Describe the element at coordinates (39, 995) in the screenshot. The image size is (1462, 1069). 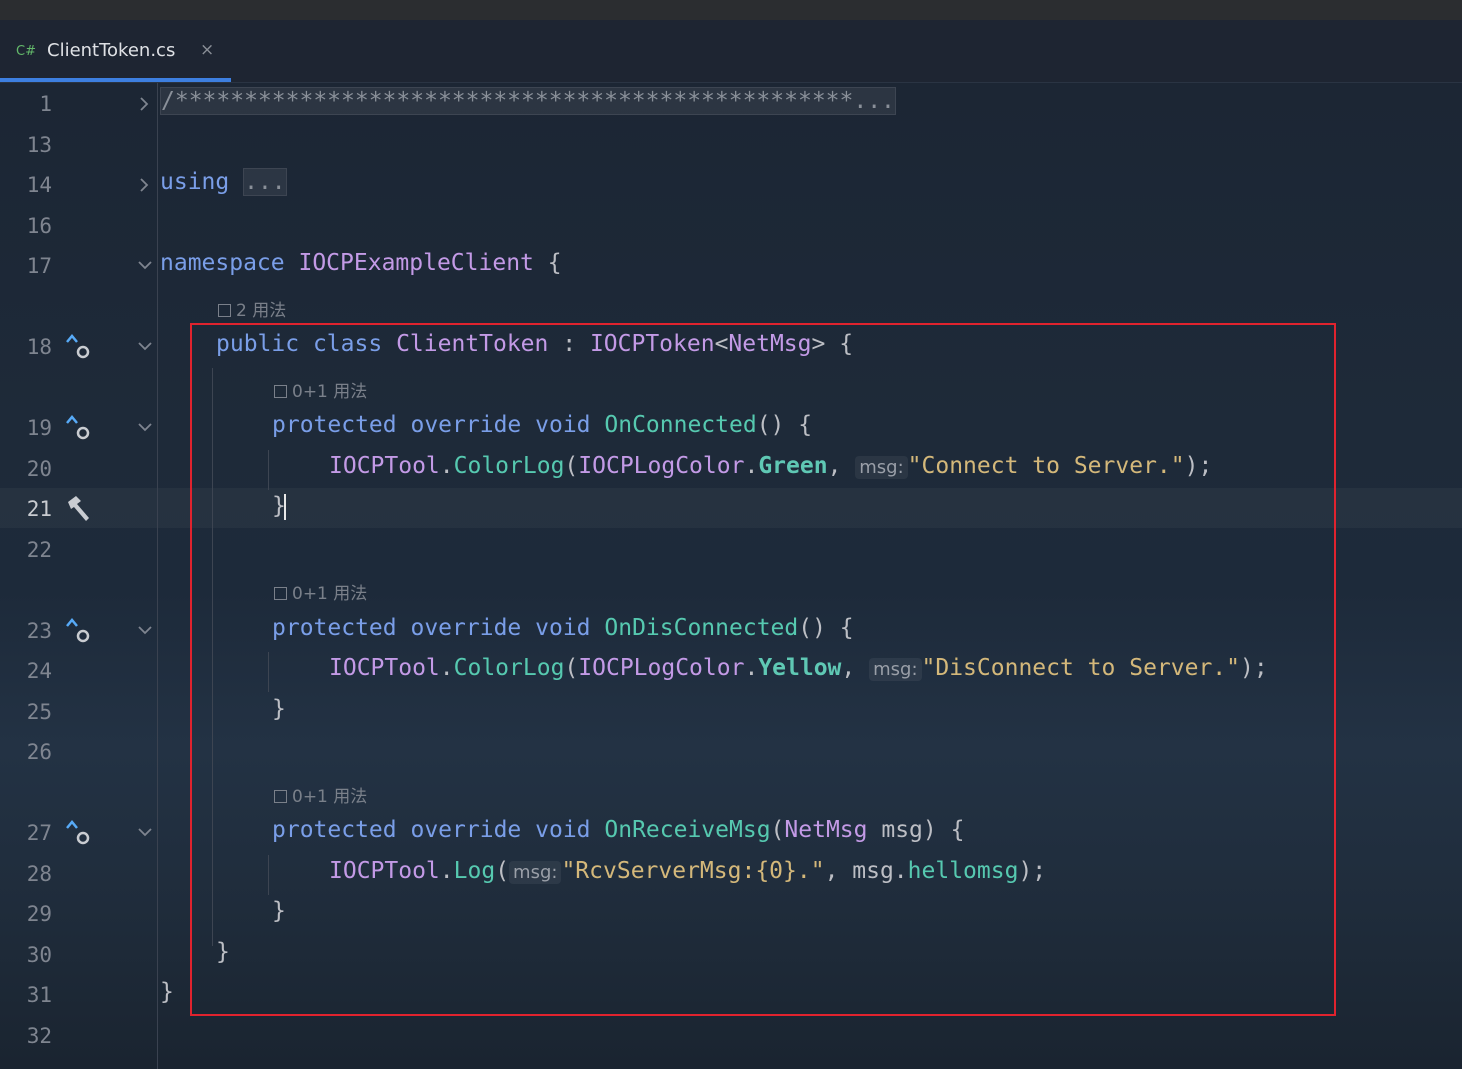
I see `line-number: 31` at that location.